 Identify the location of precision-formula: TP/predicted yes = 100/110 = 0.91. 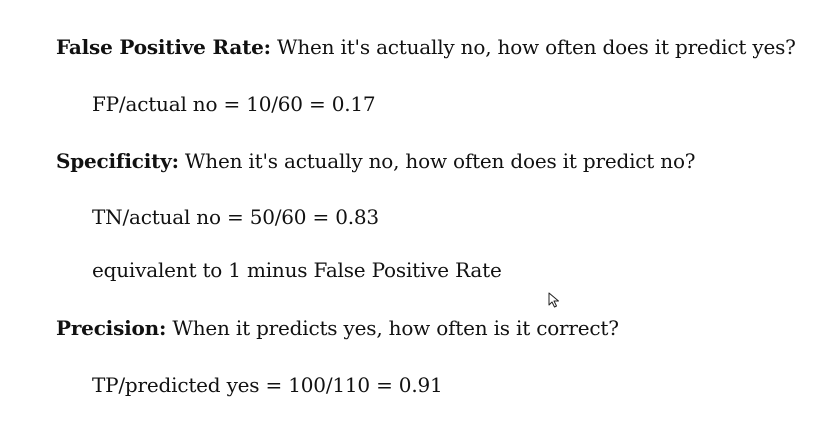
(267, 385).